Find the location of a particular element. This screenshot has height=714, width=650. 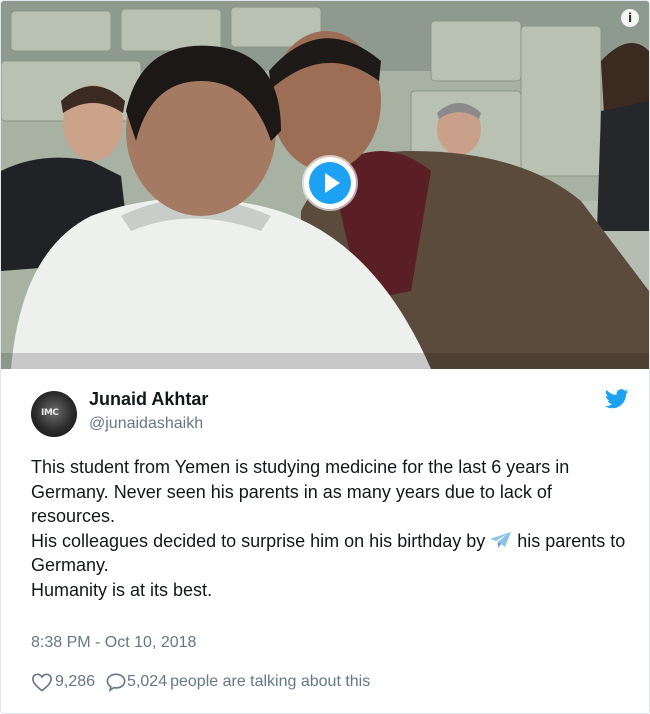

like-button: 9,286 is located at coordinates (63, 682).